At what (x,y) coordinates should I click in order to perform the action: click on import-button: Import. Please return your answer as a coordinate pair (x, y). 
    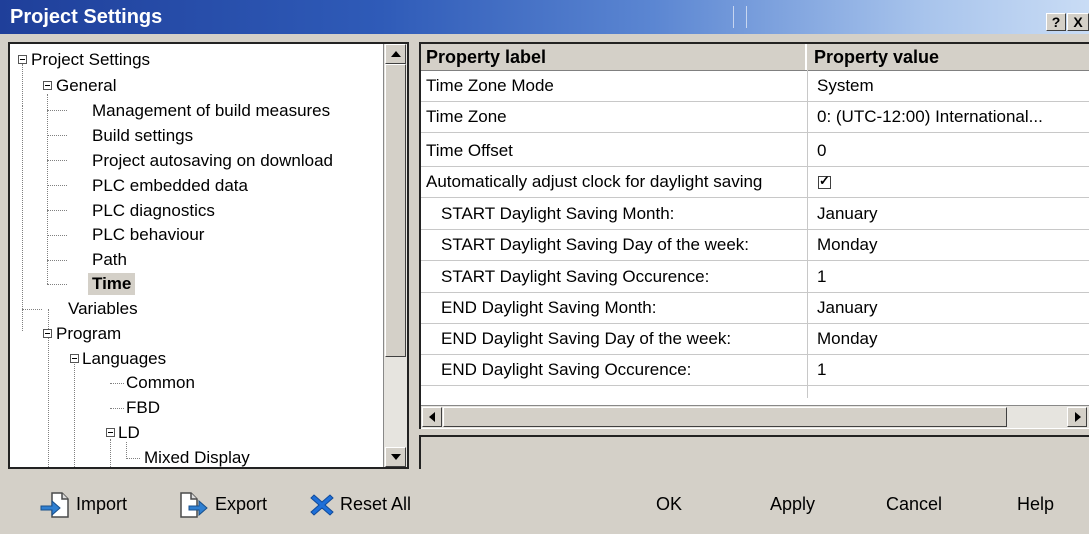
    Looking at the image, I should click on (83, 504).